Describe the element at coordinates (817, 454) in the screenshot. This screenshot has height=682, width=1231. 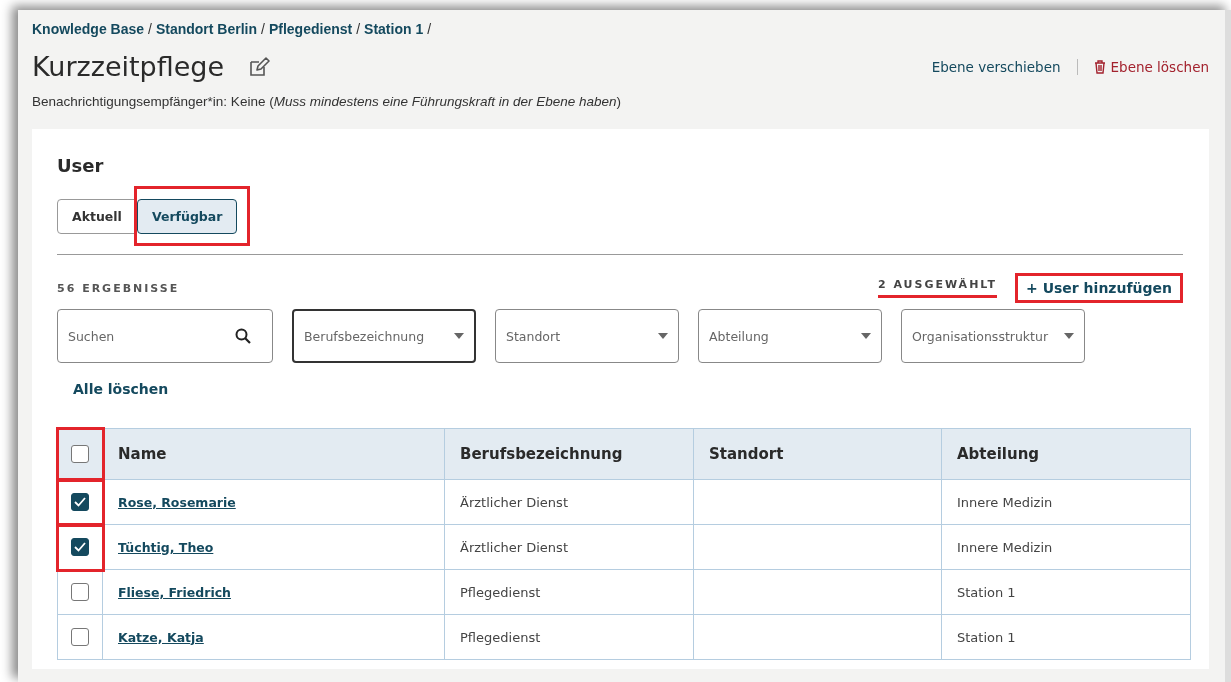
I see `column-header: Standort` at that location.